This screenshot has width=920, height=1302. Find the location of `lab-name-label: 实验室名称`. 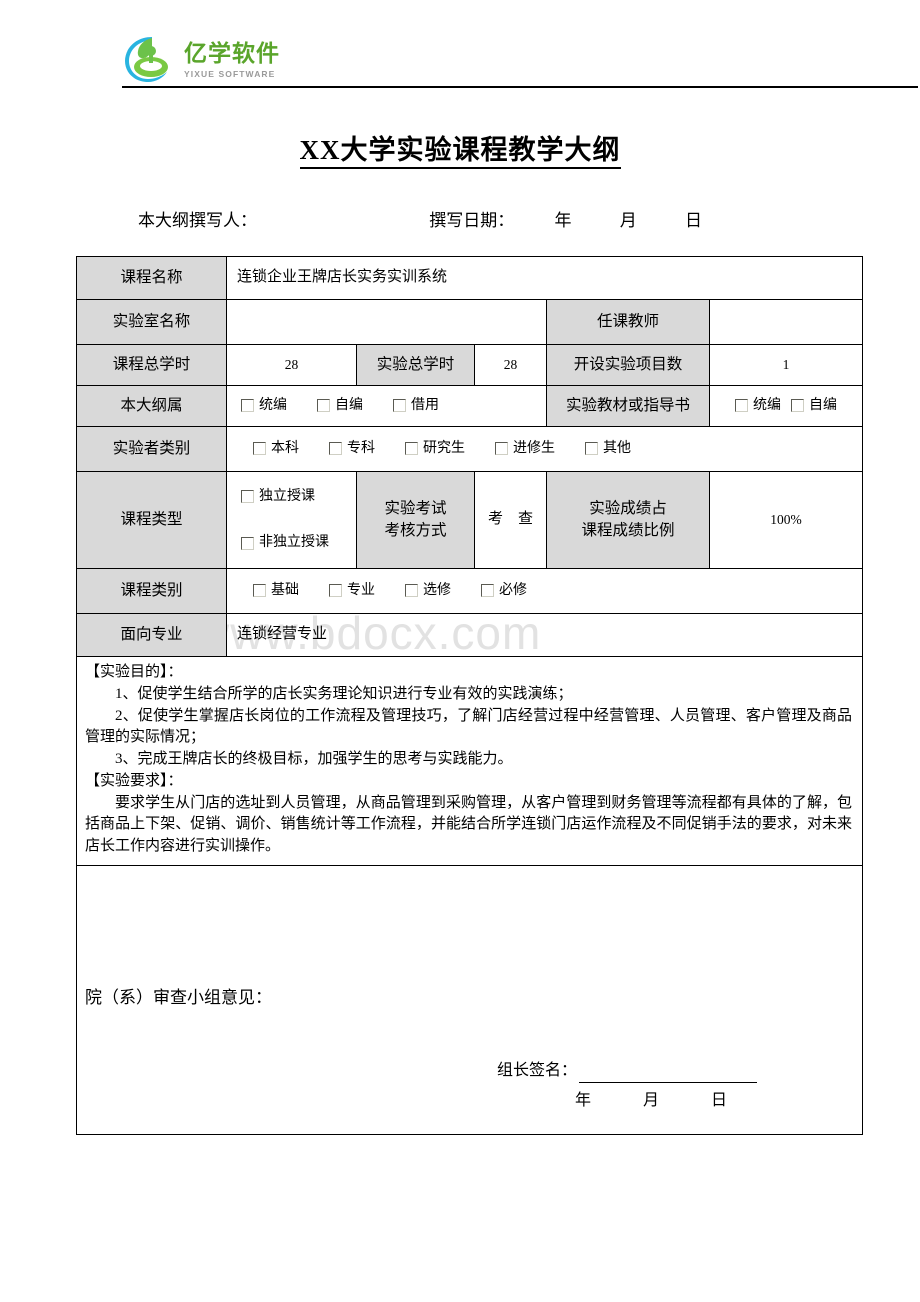

lab-name-label: 实验室名称 is located at coordinates (151, 322).